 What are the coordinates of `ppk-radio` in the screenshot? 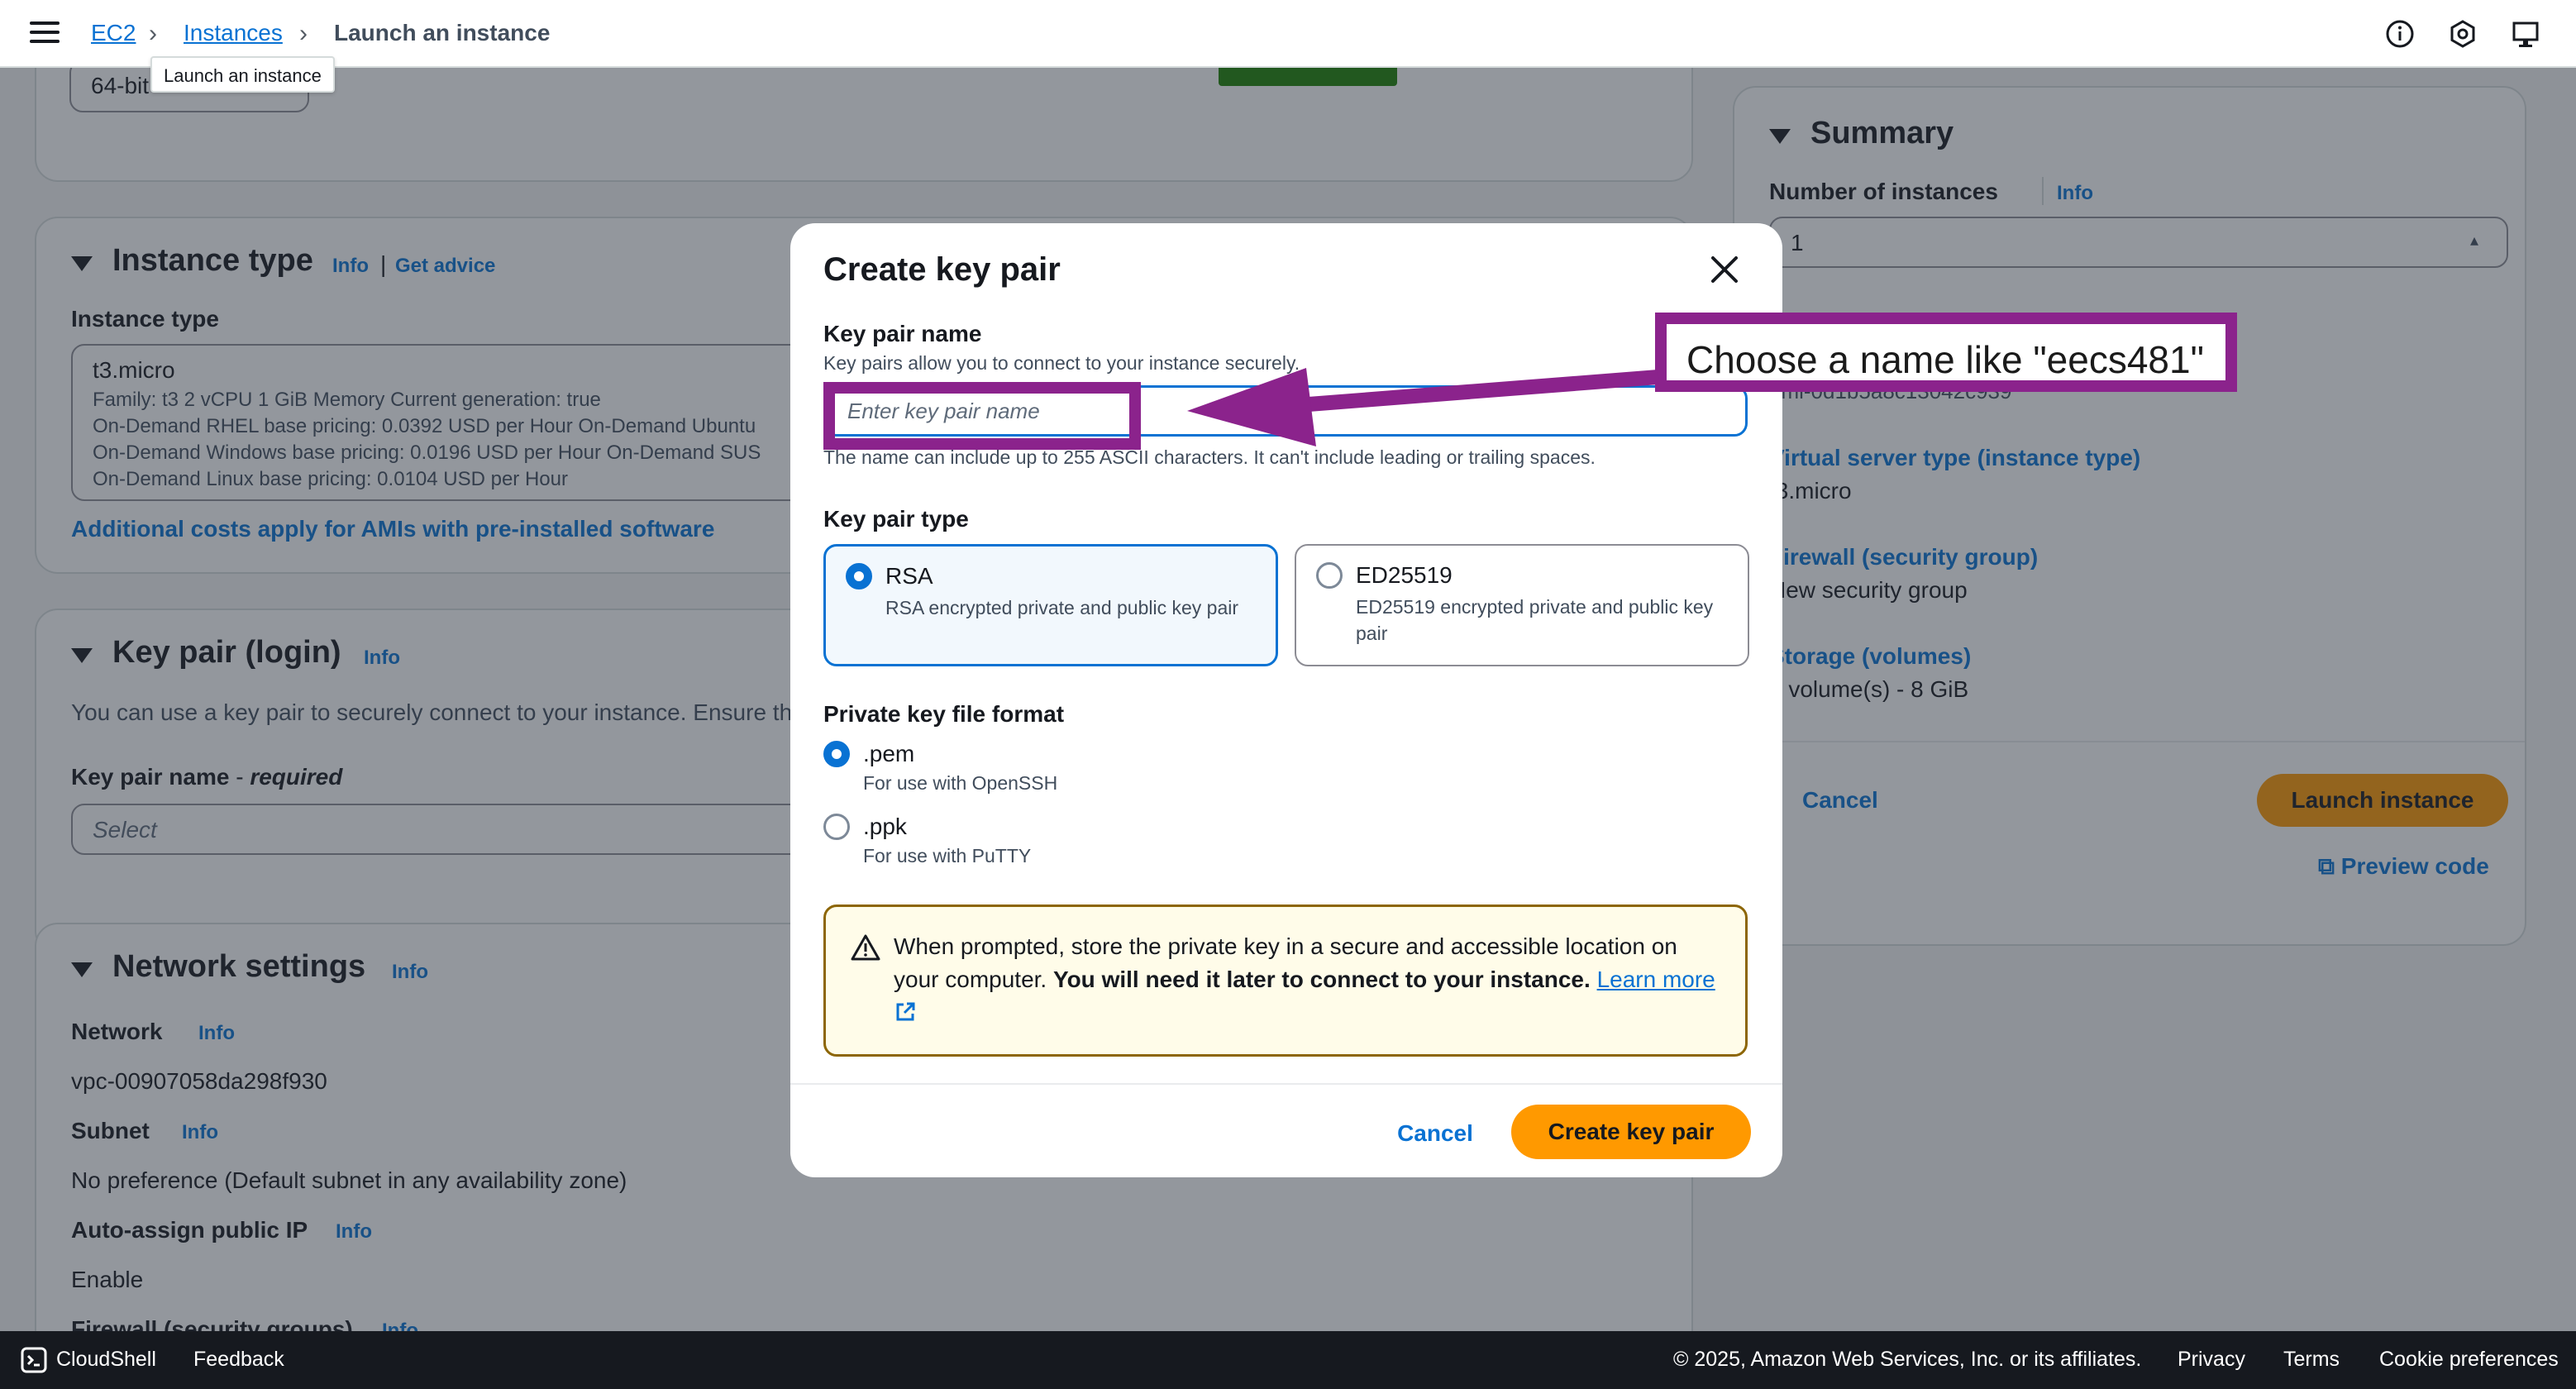 It's located at (836, 827).